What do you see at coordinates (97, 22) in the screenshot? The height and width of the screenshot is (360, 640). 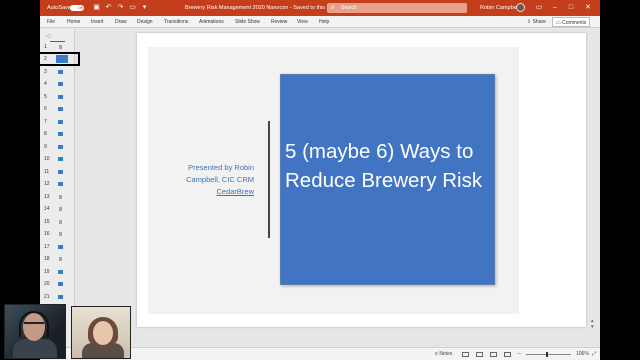 I see `tab-insert: Insert` at bounding box center [97, 22].